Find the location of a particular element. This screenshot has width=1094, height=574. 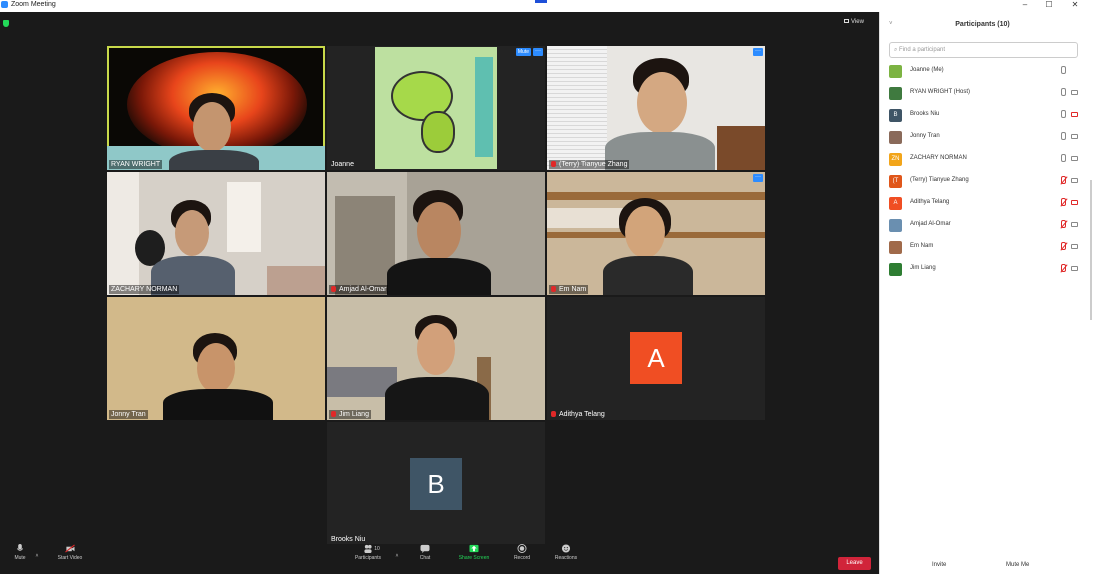

record-button: Record is located at coordinates (522, 552).